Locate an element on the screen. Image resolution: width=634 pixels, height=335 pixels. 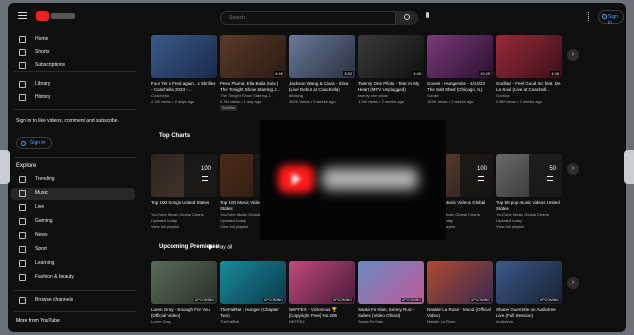
video-thumbnail: 3:52 is located at coordinates (322, 56).